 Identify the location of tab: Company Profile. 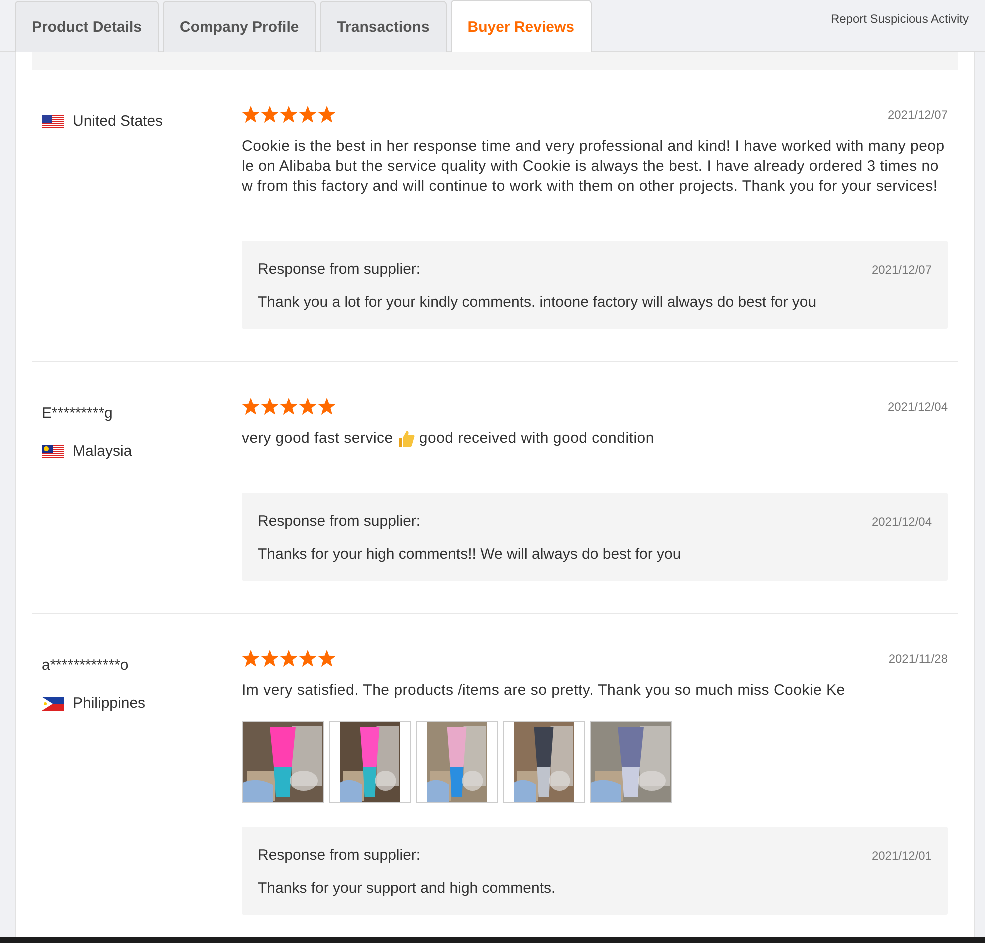
(239, 27).